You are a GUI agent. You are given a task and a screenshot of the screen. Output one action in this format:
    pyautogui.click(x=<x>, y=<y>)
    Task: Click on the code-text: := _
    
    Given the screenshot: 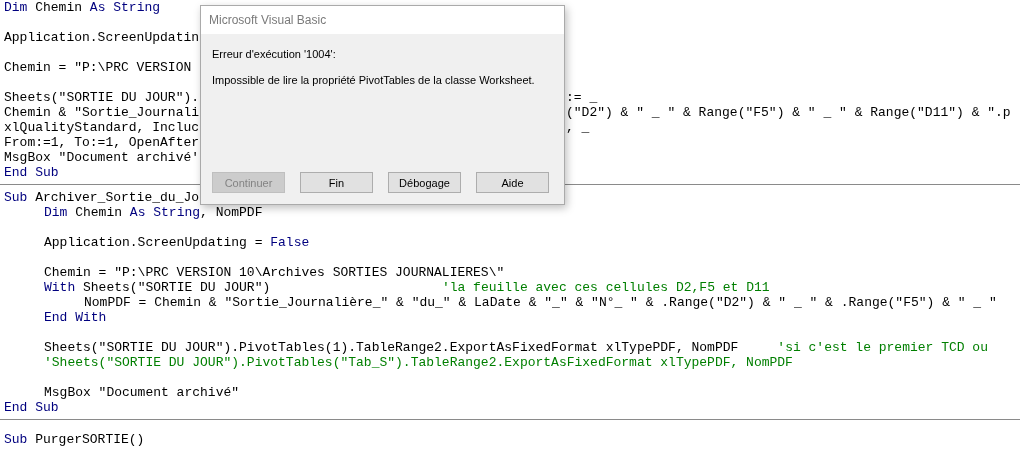 What is the action you would take?
    pyautogui.click(x=582, y=97)
    